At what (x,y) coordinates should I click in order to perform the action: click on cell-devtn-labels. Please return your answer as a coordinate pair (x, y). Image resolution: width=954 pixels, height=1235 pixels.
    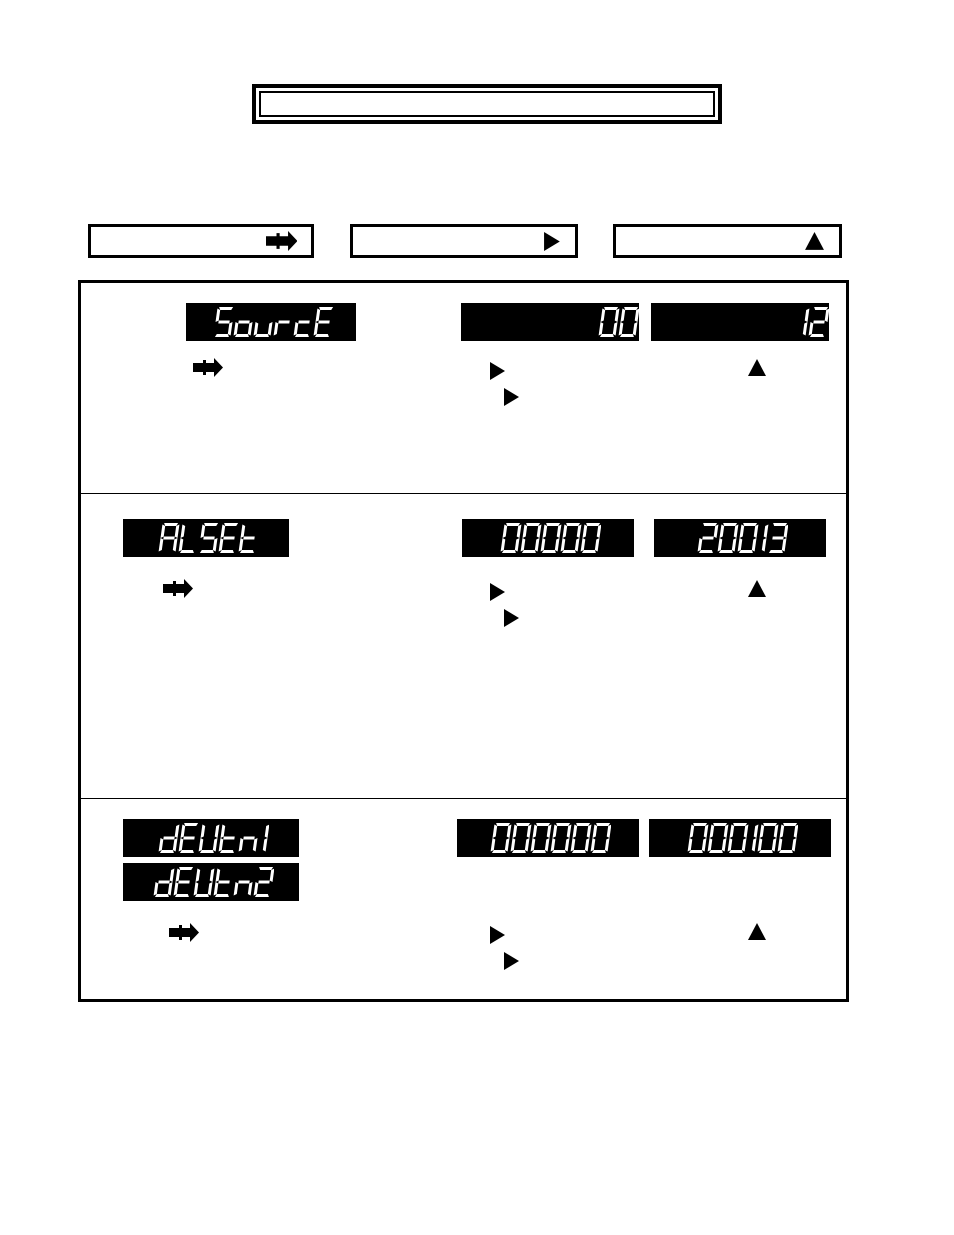
    Looking at the image, I should click on (216, 899).